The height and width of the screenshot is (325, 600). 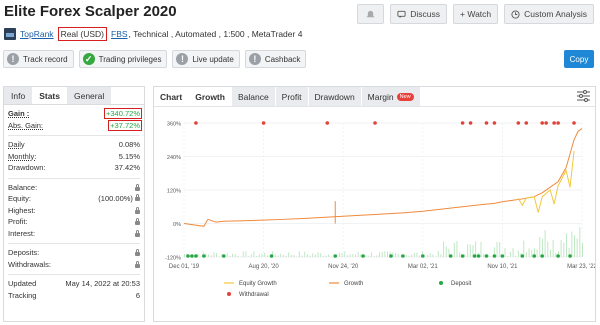 What do you see at coordinates (18, 95) in the screenshot?
I see `tab-info: Info` at bounding box center [18, 95].